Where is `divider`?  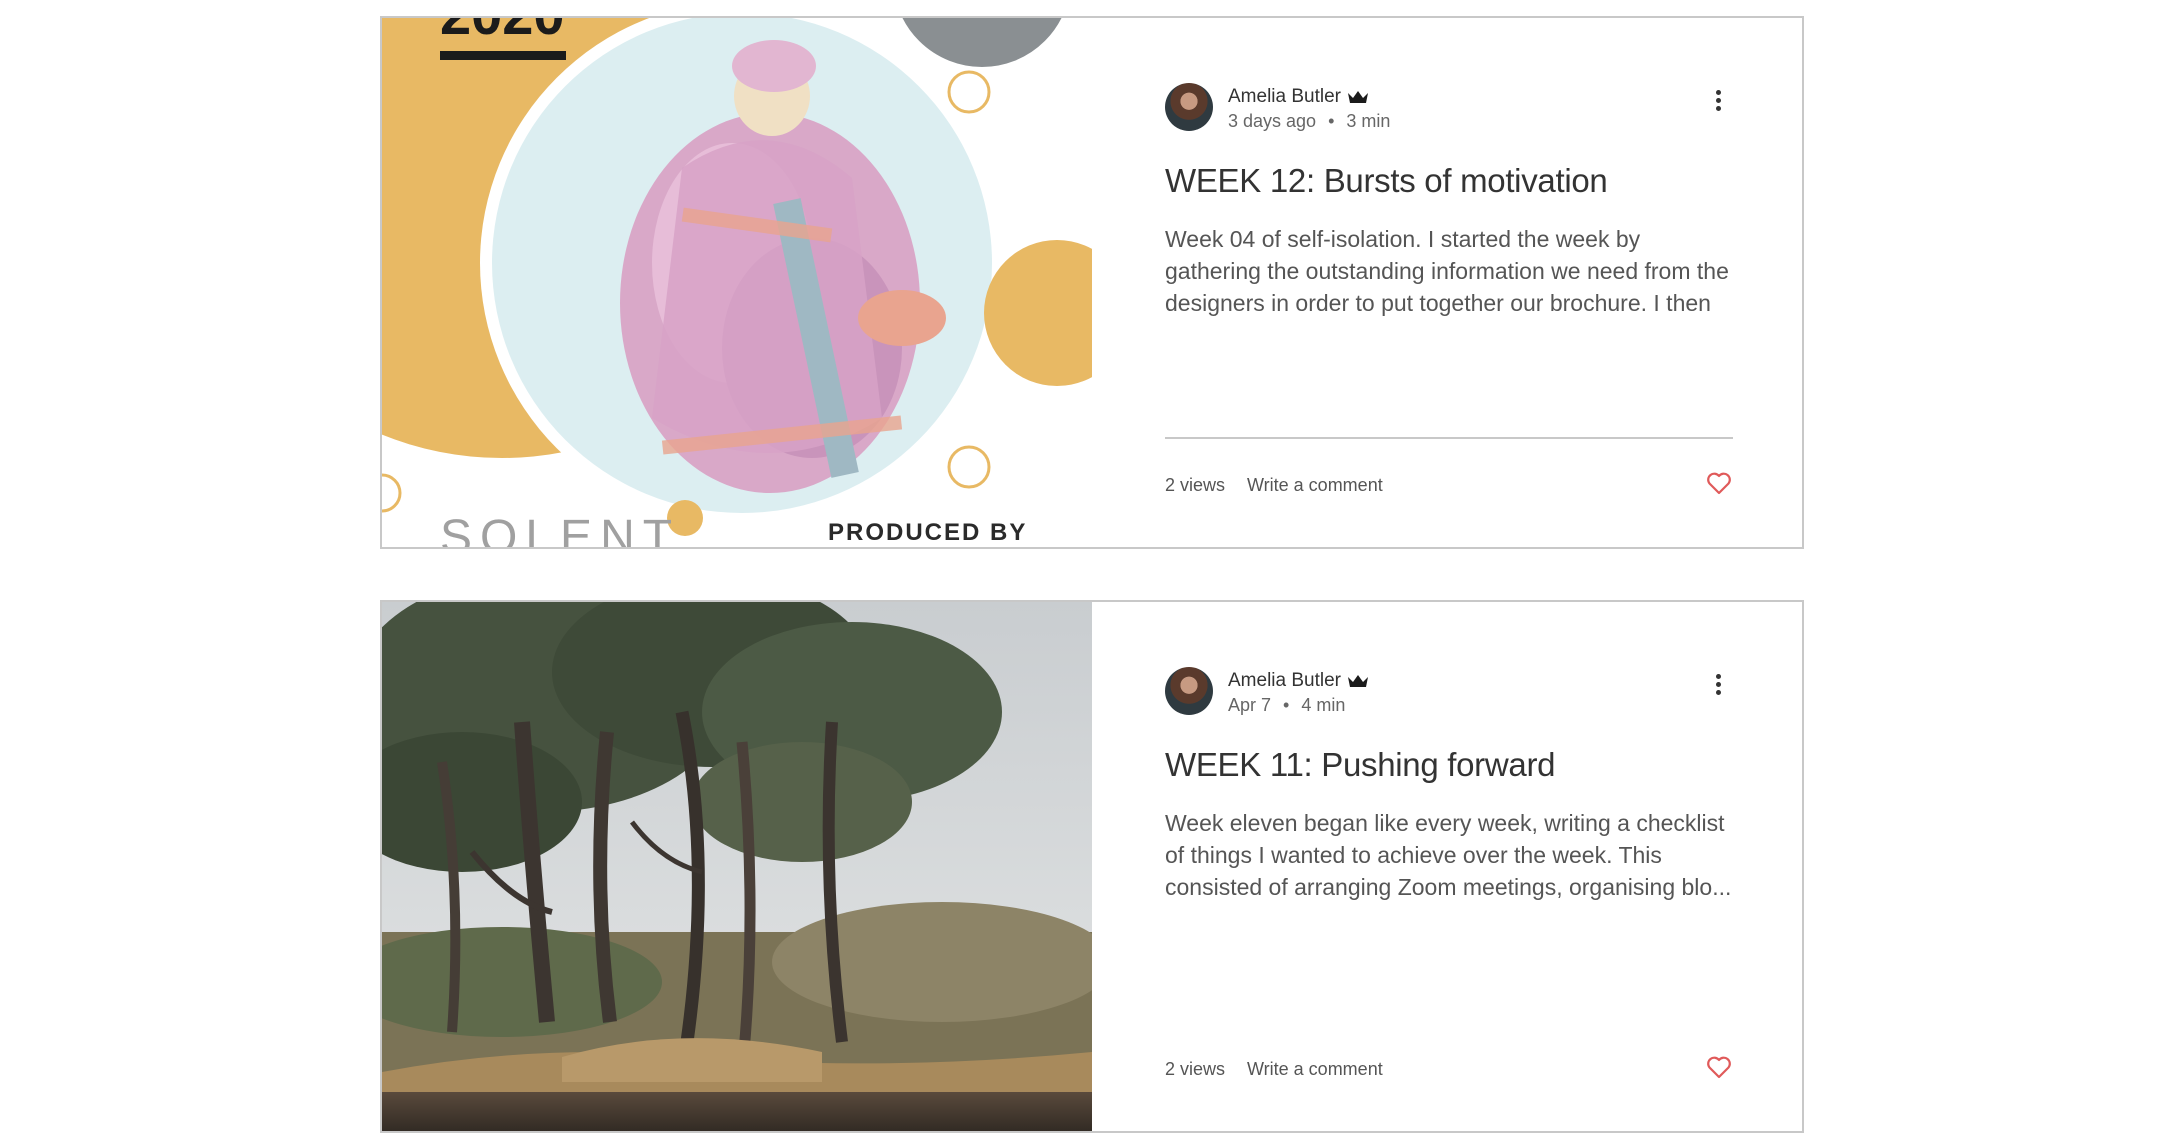 divider is located at coordinates (1449, 438).